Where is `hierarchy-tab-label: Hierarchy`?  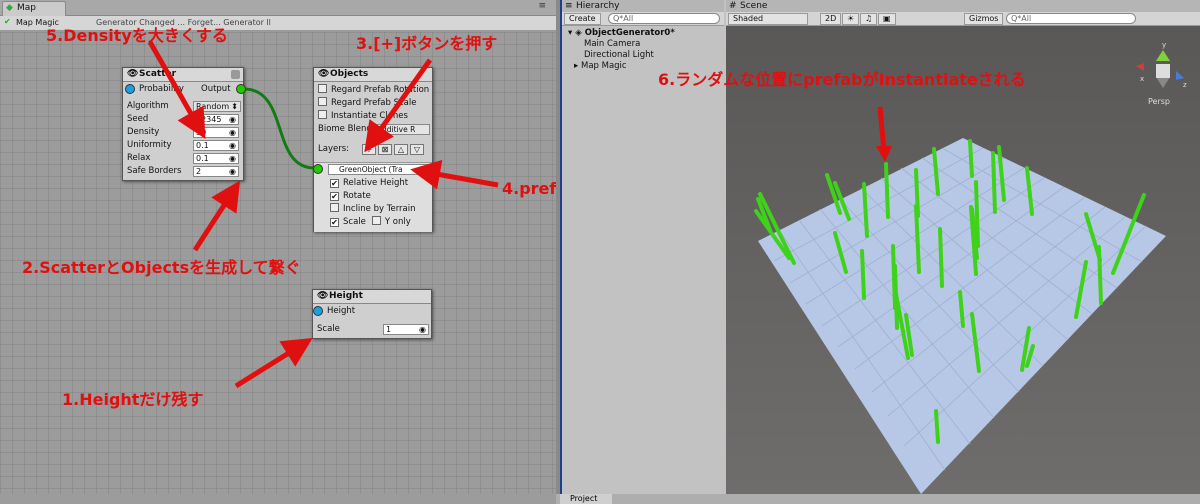
hierarchy-tab-label: Hierarchy is located at coordinates (598, 6).